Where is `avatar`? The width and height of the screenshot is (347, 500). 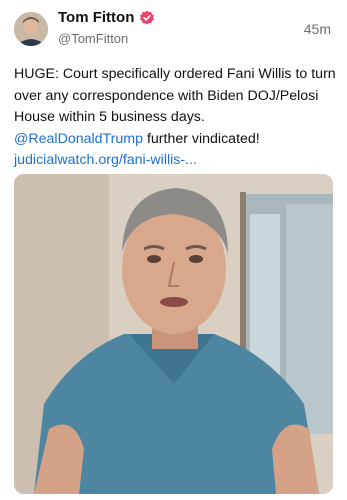
avatar is located at coordinates (31, 29).